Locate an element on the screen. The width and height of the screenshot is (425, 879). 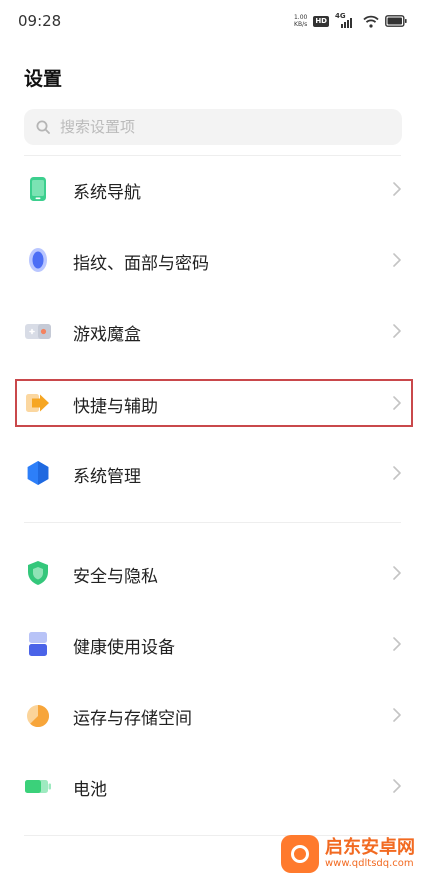
network-speed: 1.00 KB/s is located at coordinates (300, 21).